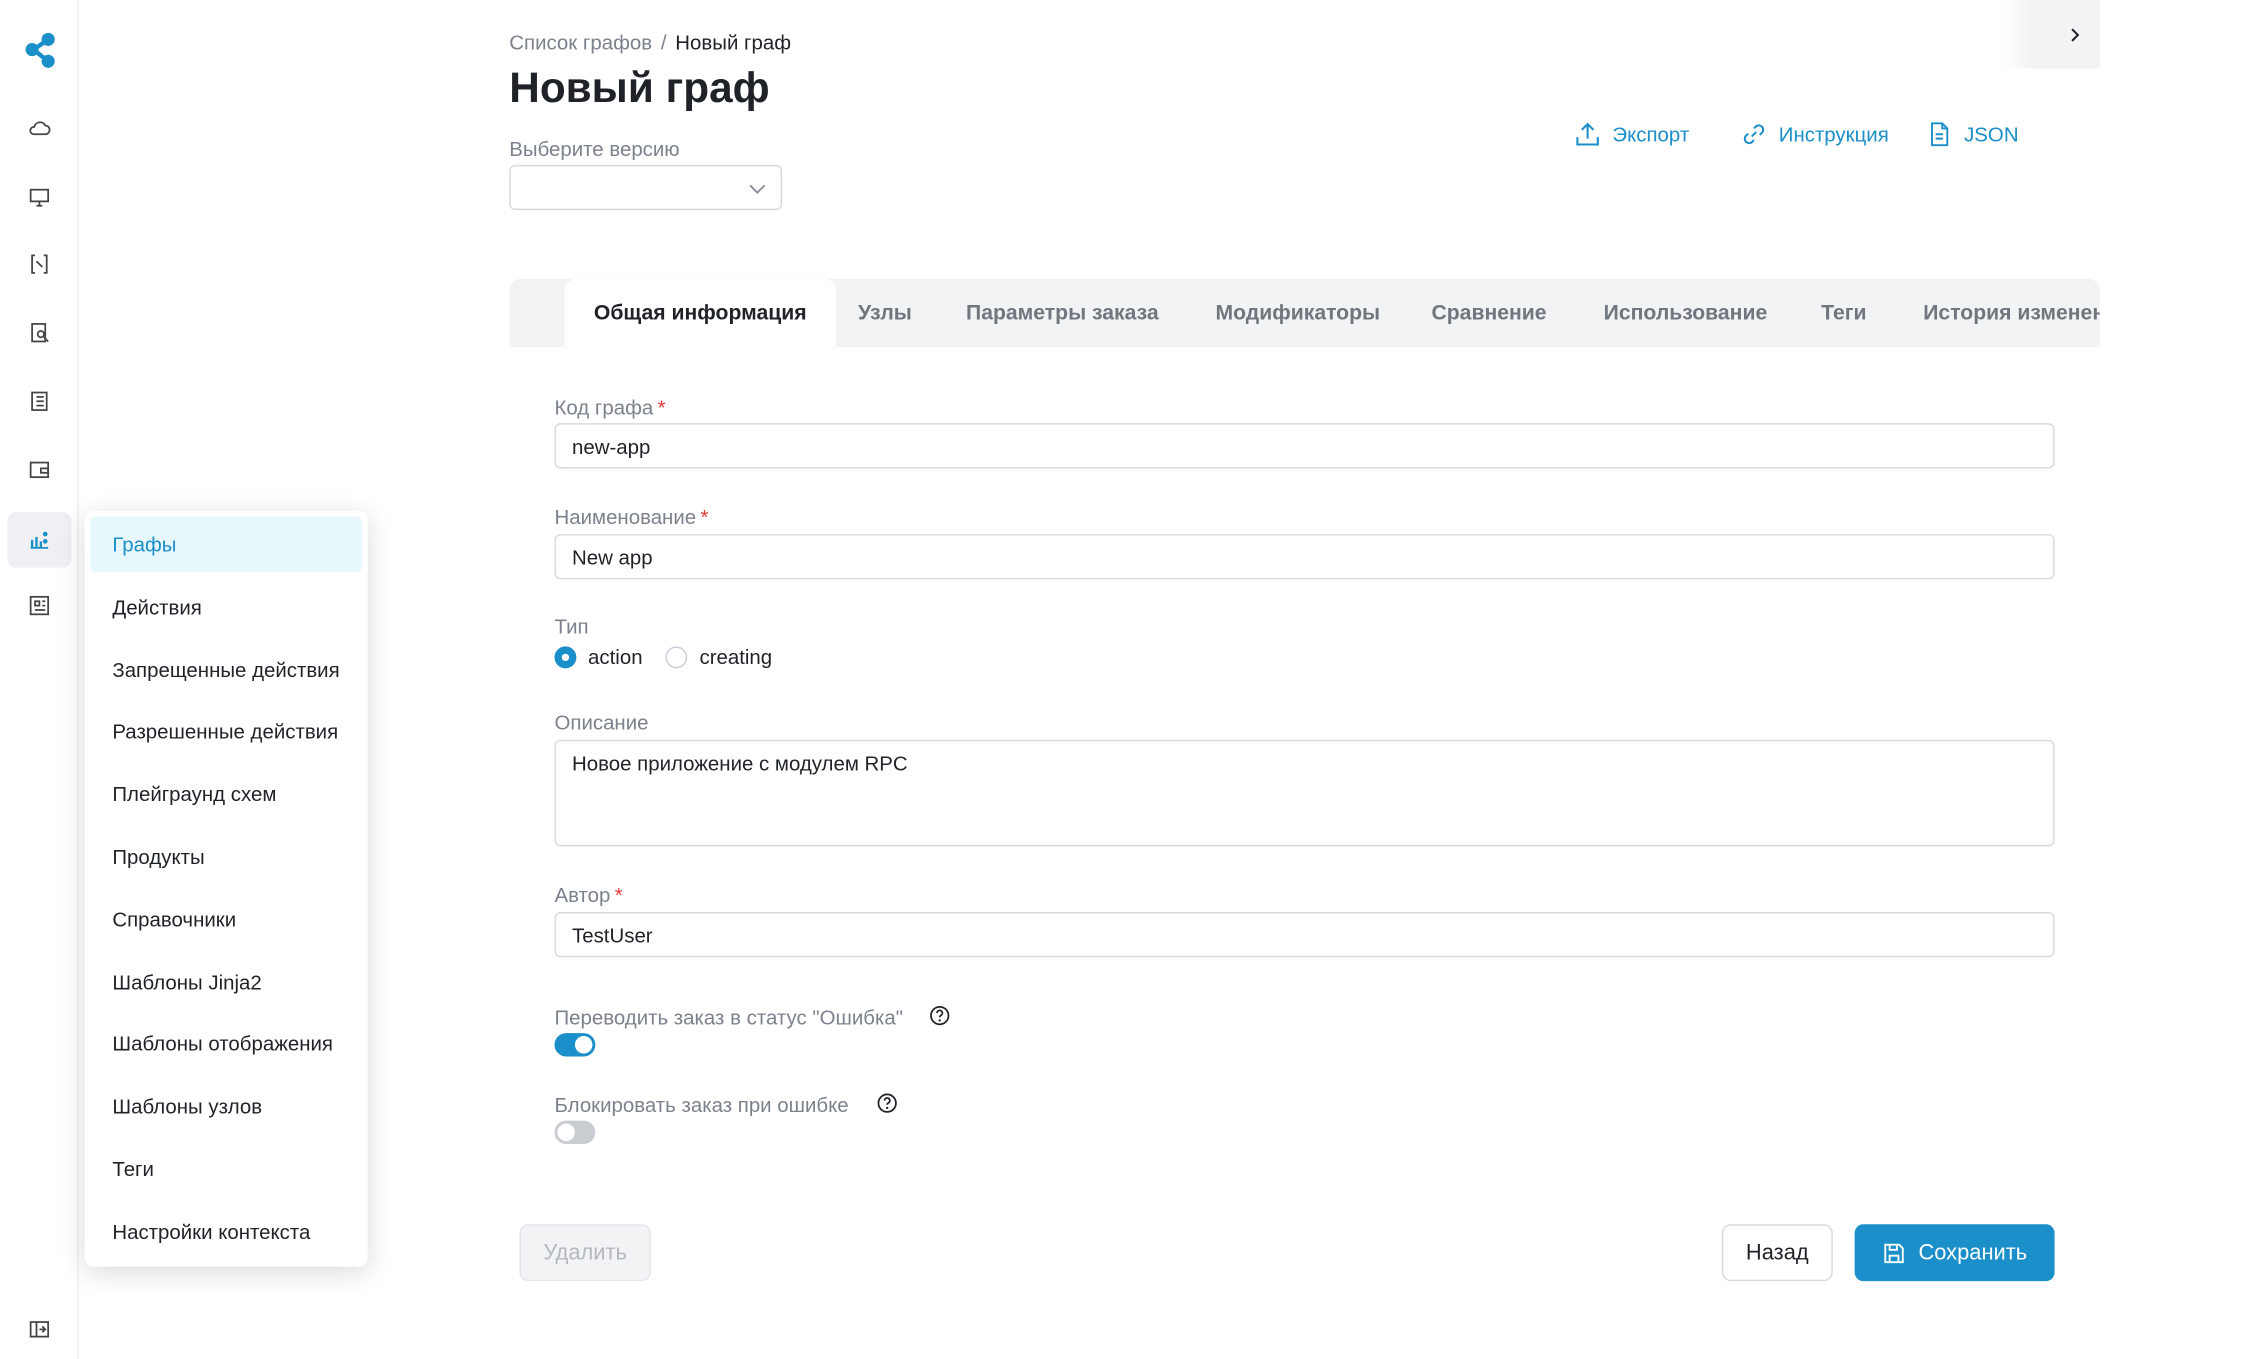 The height and width of the screenshot is (1359, 2256). What do you see at coordinates (663, 656) in the screenshot?
I see `type-radio-group: action creating` at bounding box center [663, 656].